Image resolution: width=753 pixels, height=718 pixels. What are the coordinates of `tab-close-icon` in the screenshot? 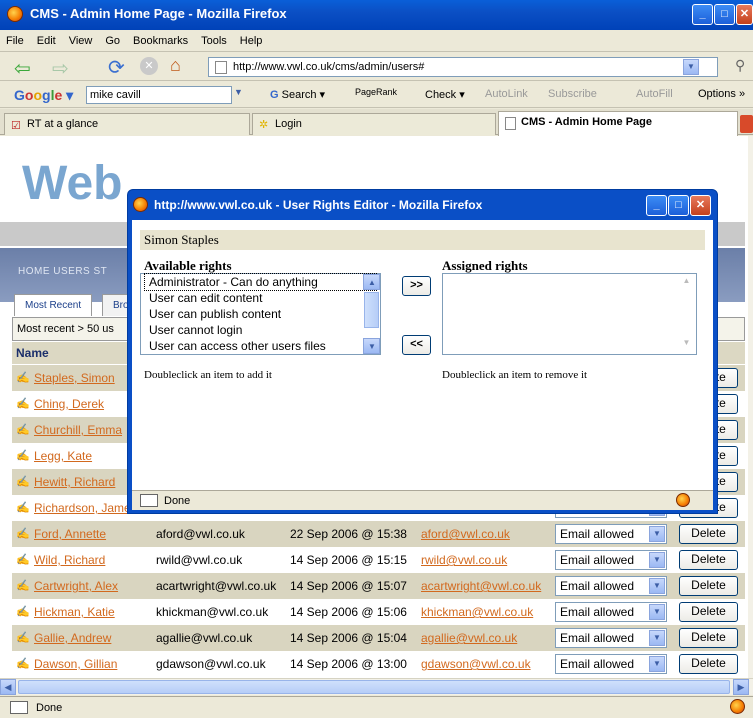 It's located at (746, 124).